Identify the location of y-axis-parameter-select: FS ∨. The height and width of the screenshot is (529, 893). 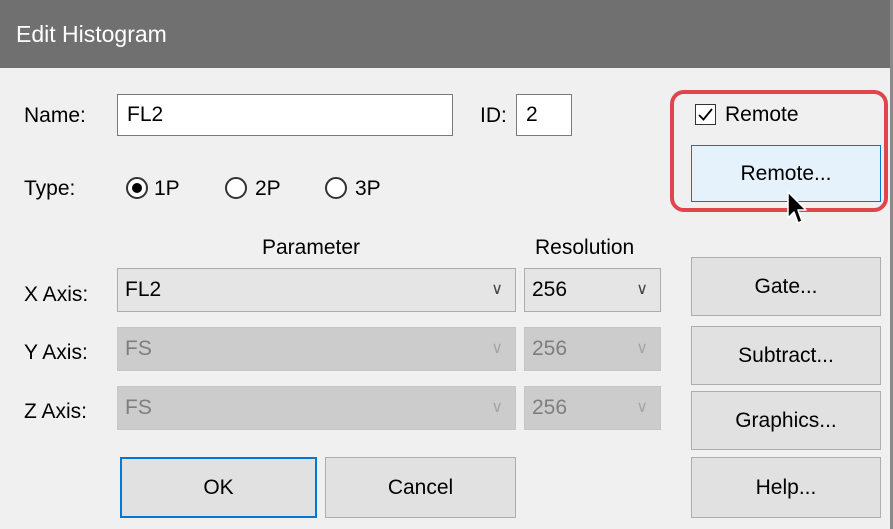
(316, 349).